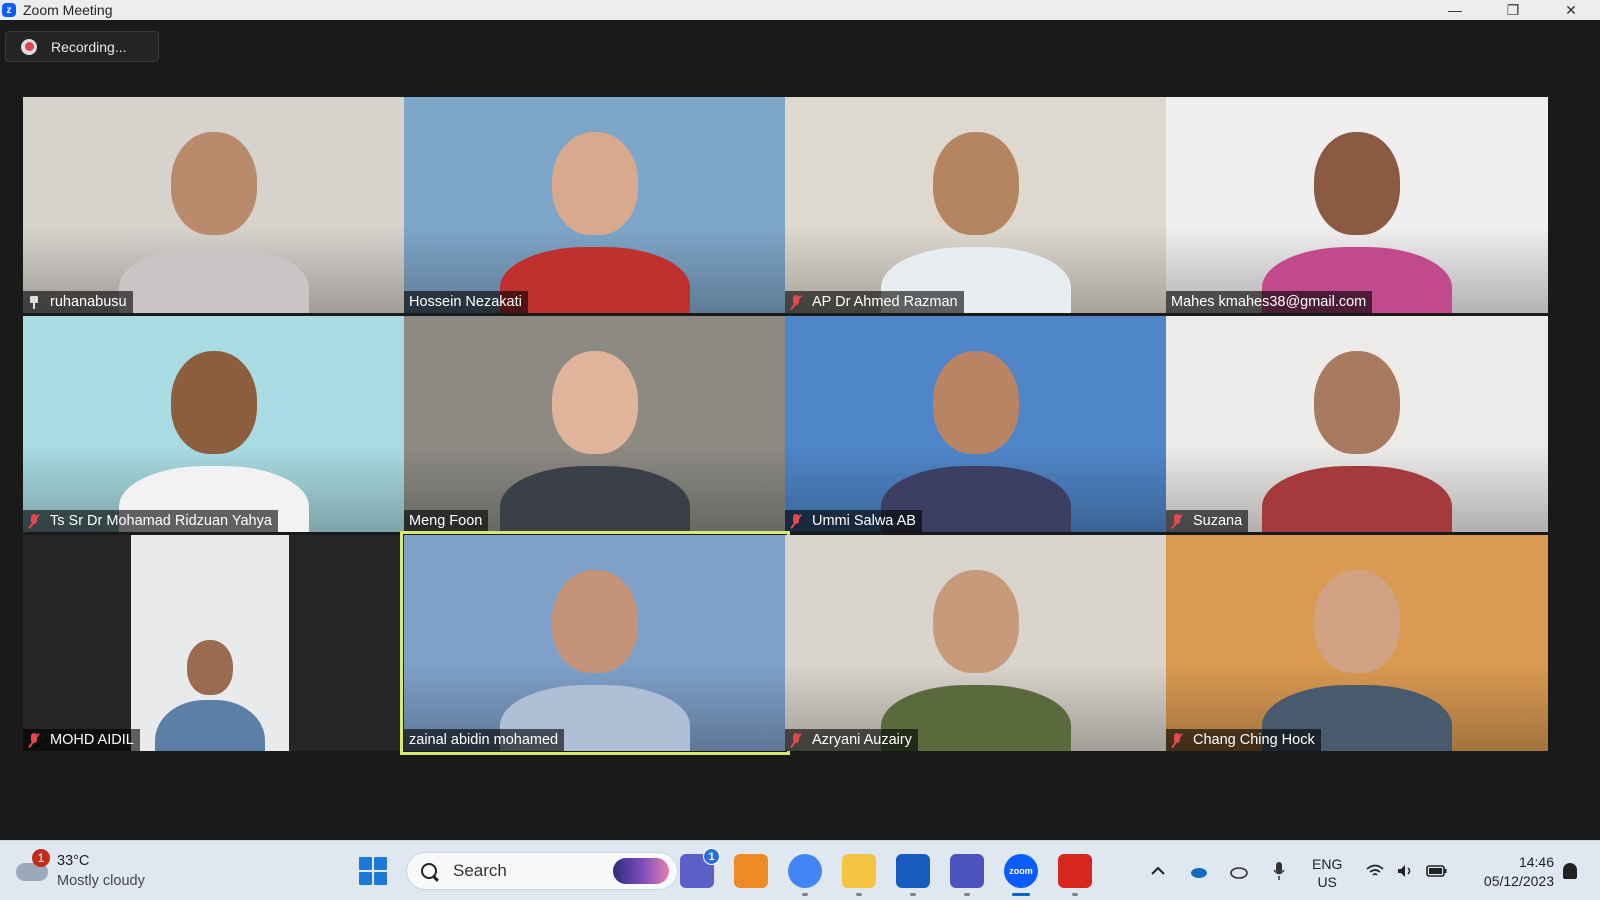 Image resolution: width=1600 pixels, height=900 pixels. I want to click on participant-nameplate: Ummi Salwa AB, so click(853, 521).